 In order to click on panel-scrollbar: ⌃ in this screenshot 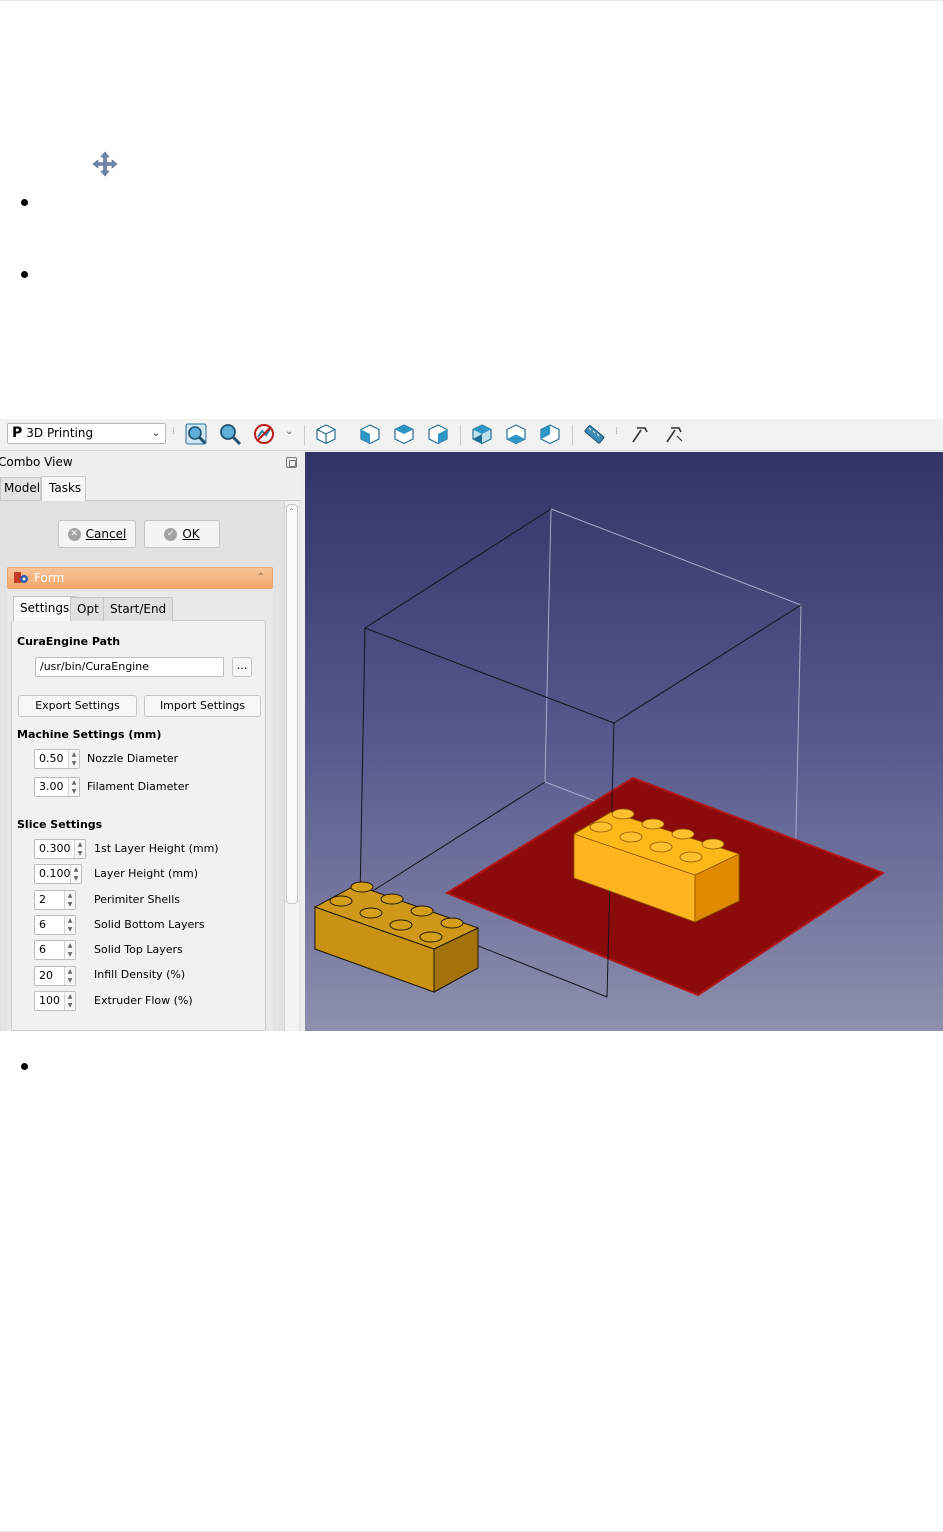, I will do `click(291, 766)`.